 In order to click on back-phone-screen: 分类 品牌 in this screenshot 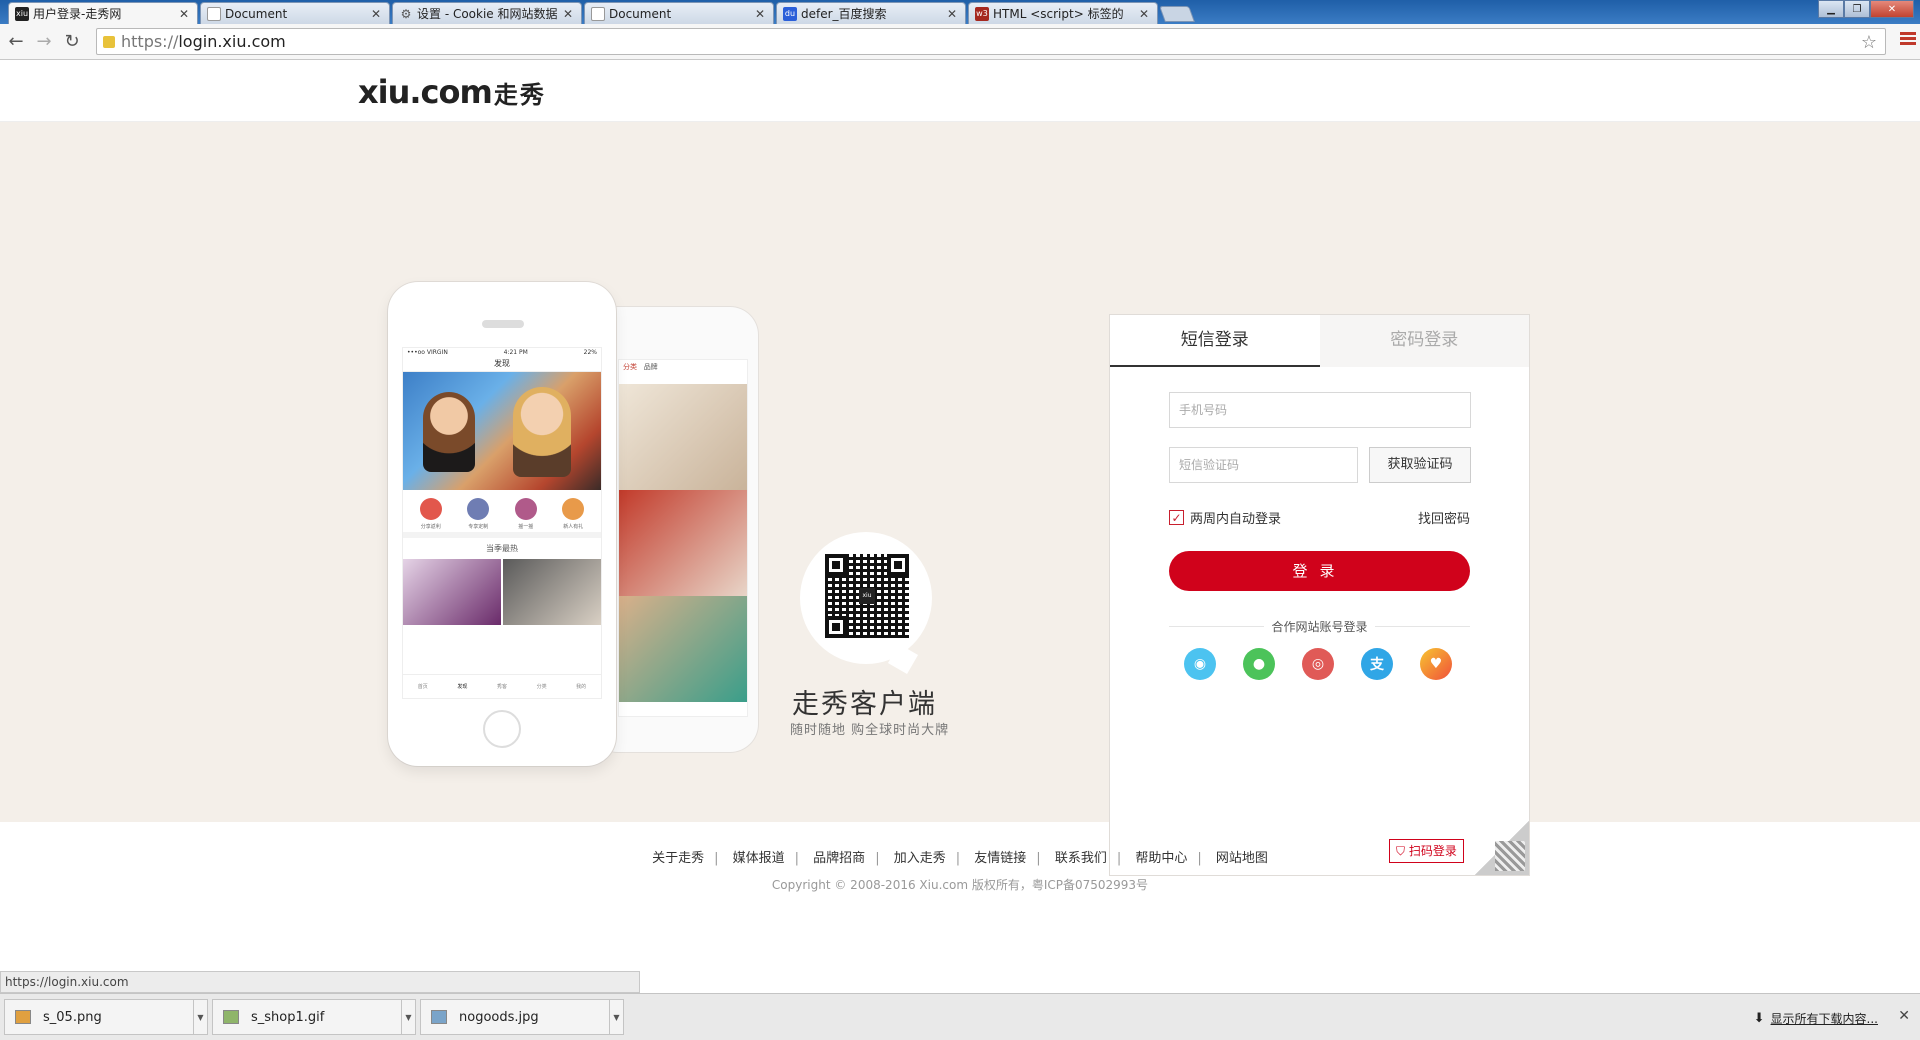, I will do `click(683, 538)`.